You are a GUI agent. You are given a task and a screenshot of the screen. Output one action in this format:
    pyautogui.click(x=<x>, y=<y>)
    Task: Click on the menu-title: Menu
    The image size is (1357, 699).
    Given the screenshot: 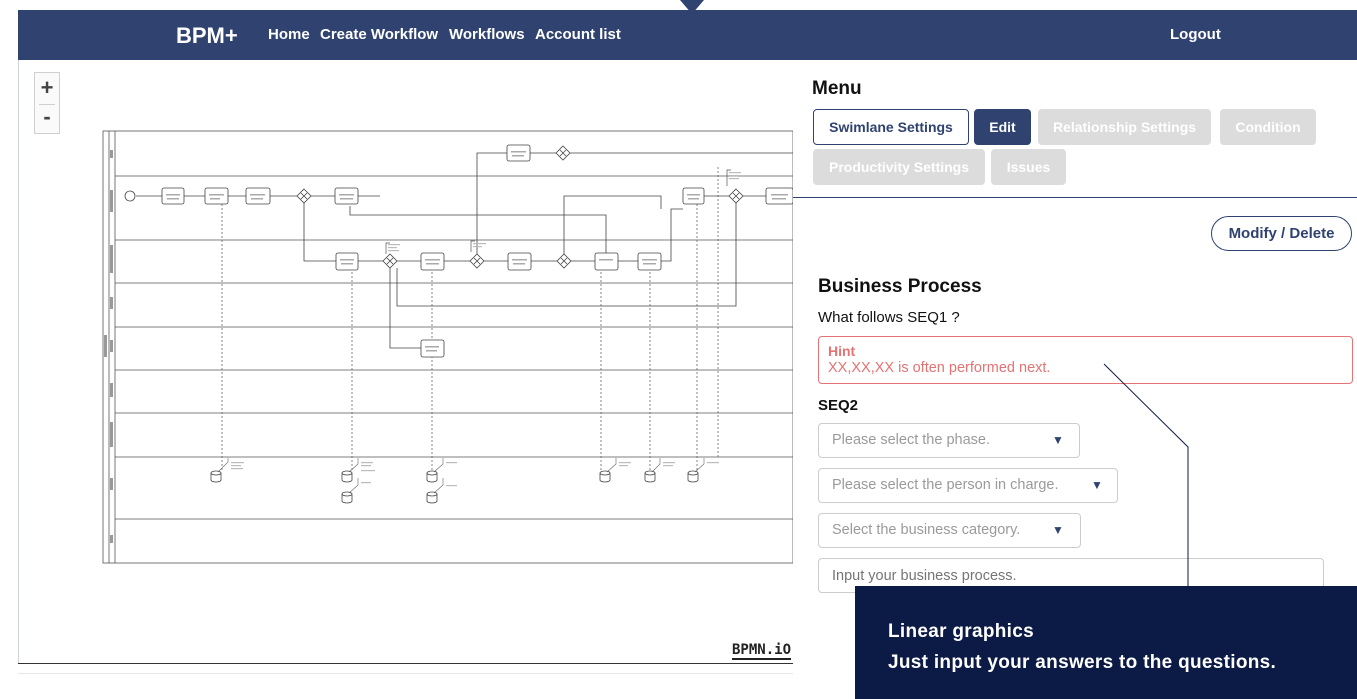 What is the action you would take?
    pyautogui.click(x=837, y=88)
    